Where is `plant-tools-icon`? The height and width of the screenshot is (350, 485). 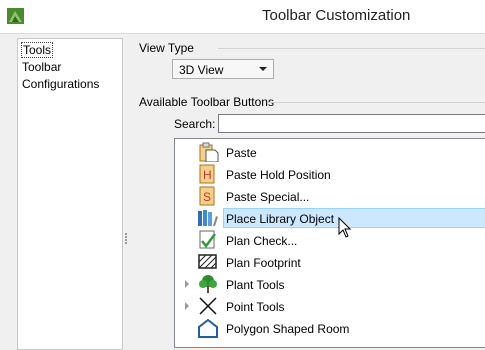
plant-tools-icon is located at coordinates (208, 284).